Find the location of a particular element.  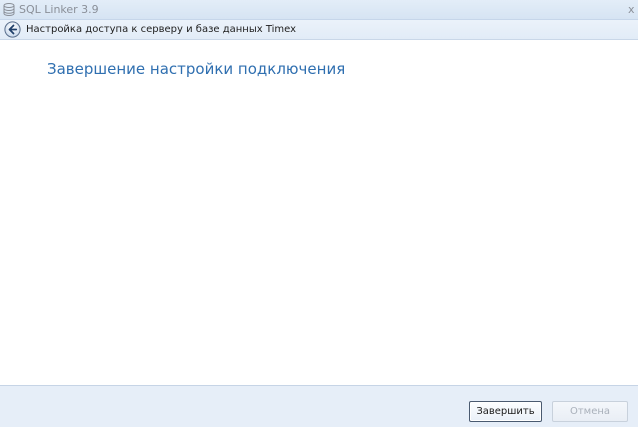

window-title: SQL Linker 3.9 is located at coordinates (59, 9).